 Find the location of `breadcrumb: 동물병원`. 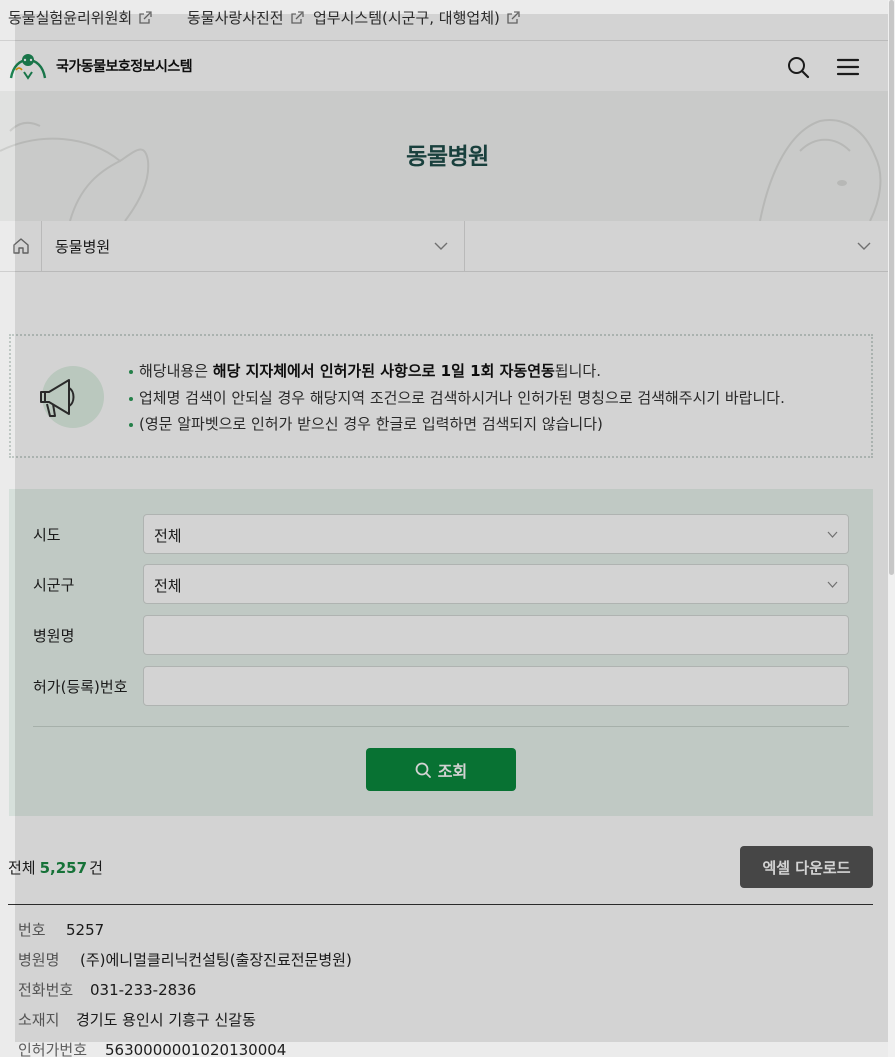

breadcrumb: 동물병원 is located at coordinates (447, 246).